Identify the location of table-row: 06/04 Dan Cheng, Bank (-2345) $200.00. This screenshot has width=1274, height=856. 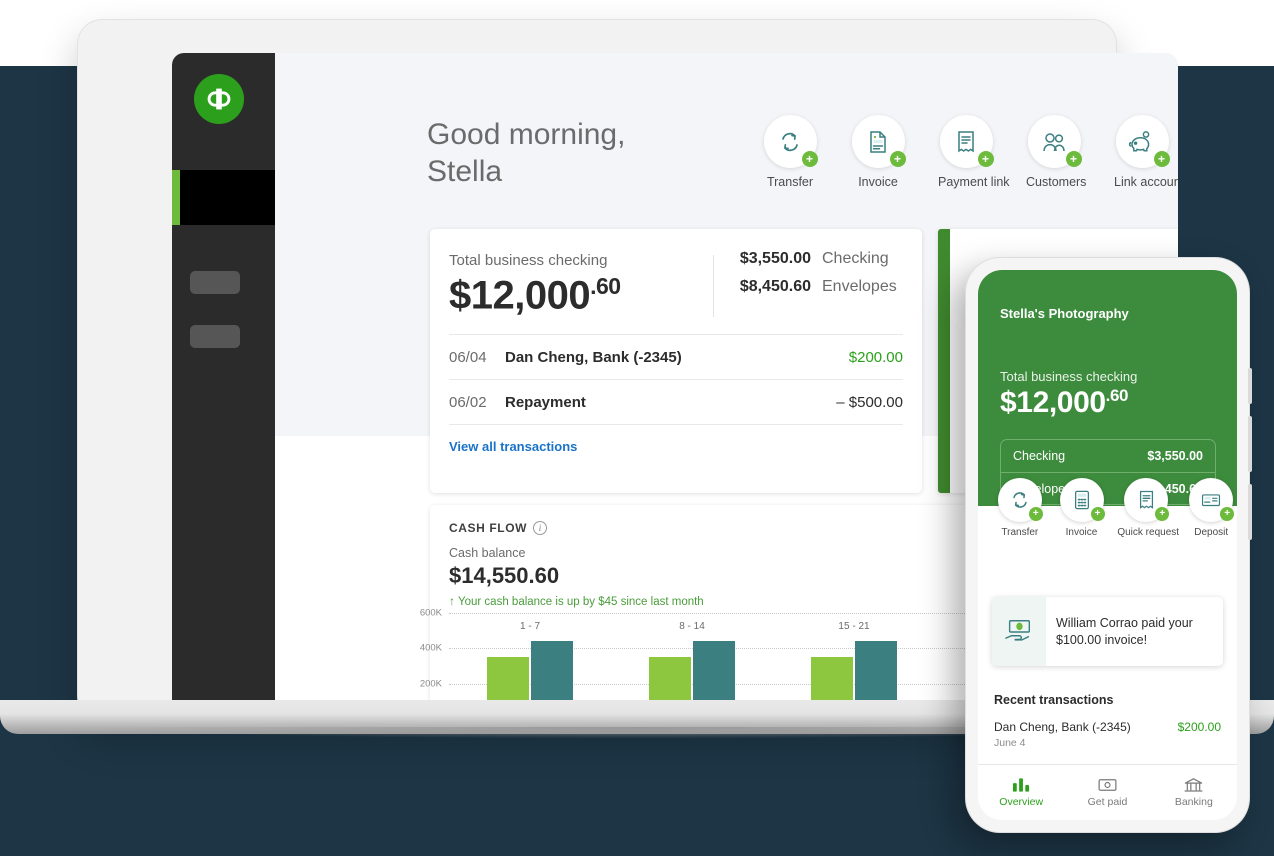
(676, 356).